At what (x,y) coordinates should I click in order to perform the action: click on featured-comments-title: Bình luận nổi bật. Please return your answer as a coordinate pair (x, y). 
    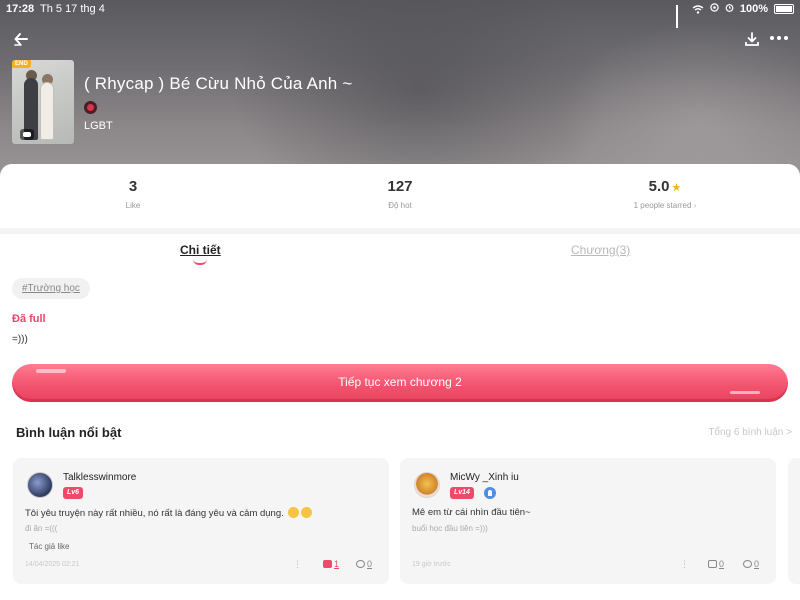
    Looking at the image, I should click on (69, 432).